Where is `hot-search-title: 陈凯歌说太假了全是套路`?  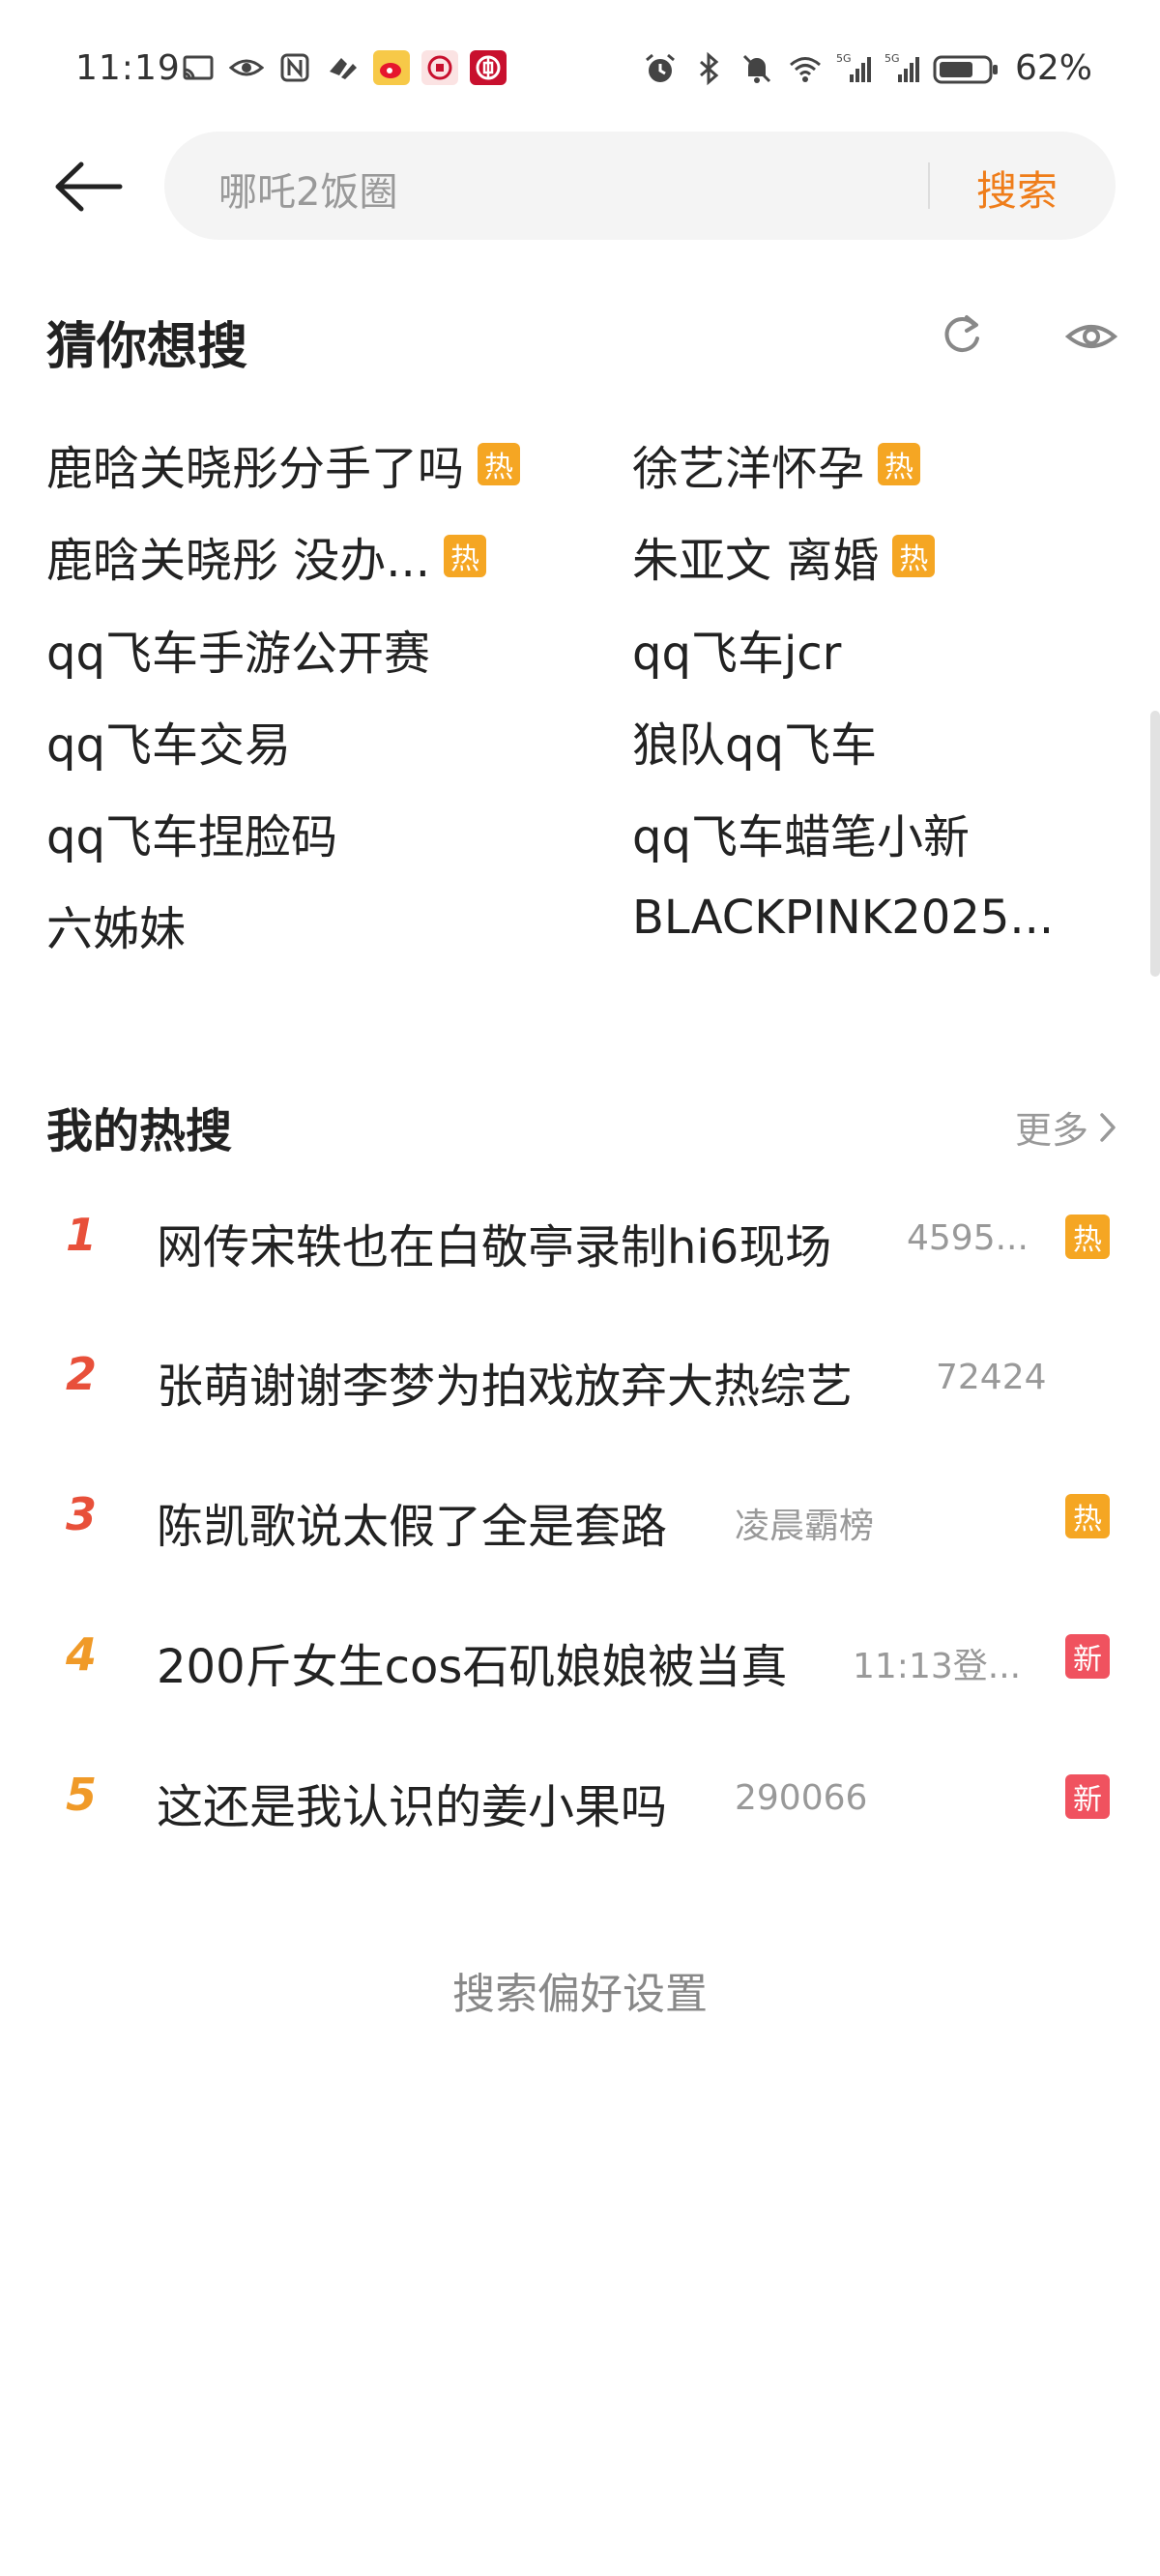
hot-search-title: 陈凯歌说太假了全是套路 is located at coordinates (413, 1527).